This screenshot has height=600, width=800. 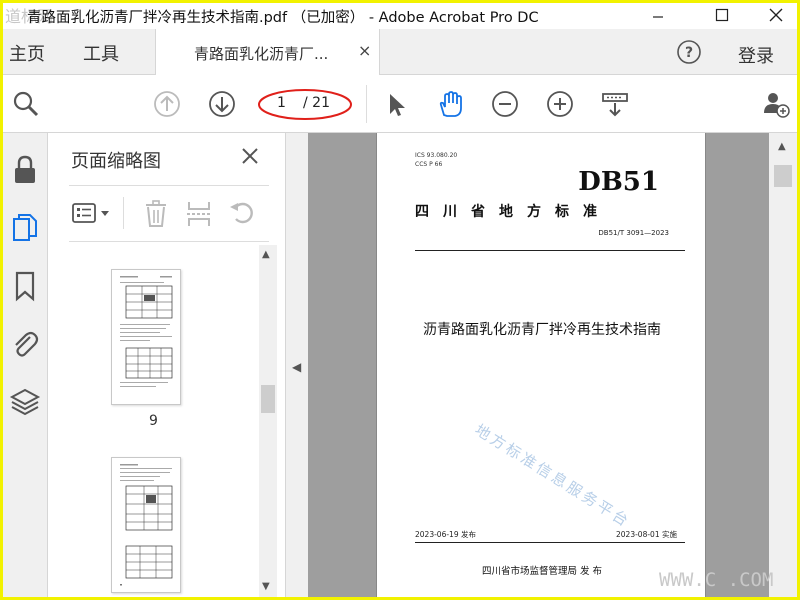 I want to click on page-total: / 21, so click(x=316, y=103).